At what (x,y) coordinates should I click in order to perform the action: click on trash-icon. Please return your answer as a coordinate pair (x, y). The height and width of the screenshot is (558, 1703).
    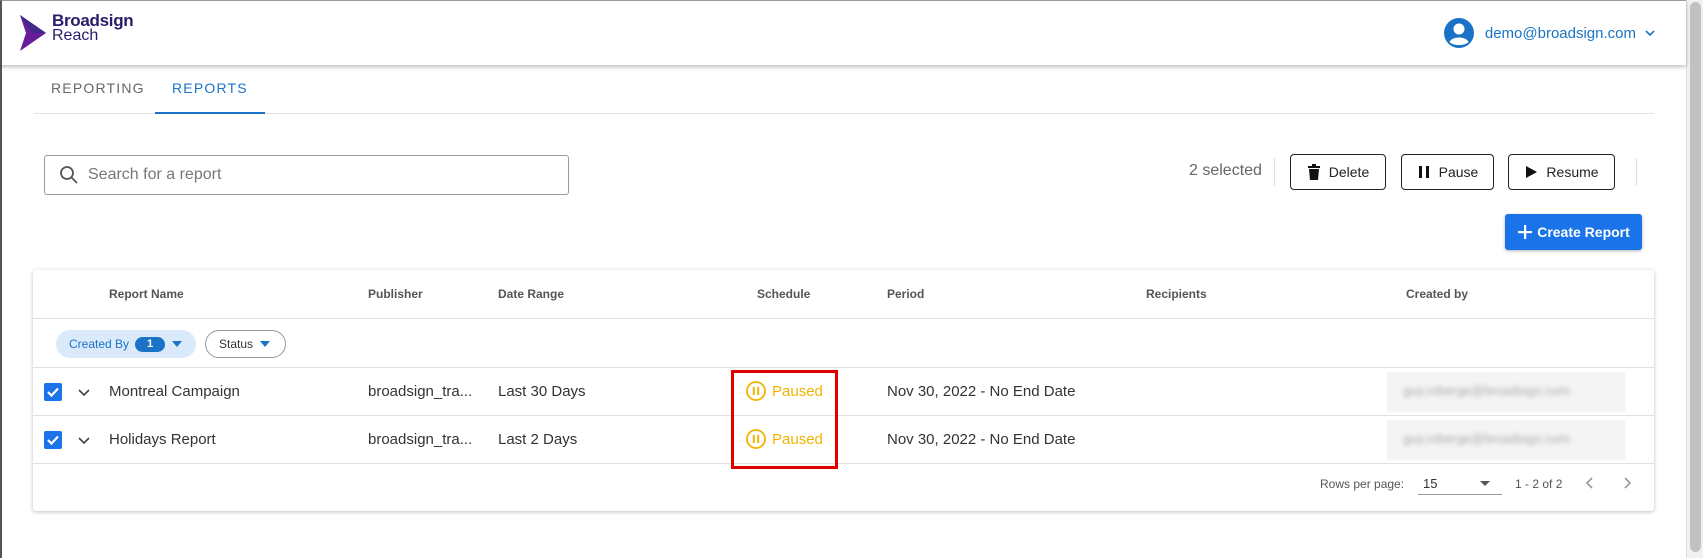
    Looking at the image, I should click on (1313, 172).